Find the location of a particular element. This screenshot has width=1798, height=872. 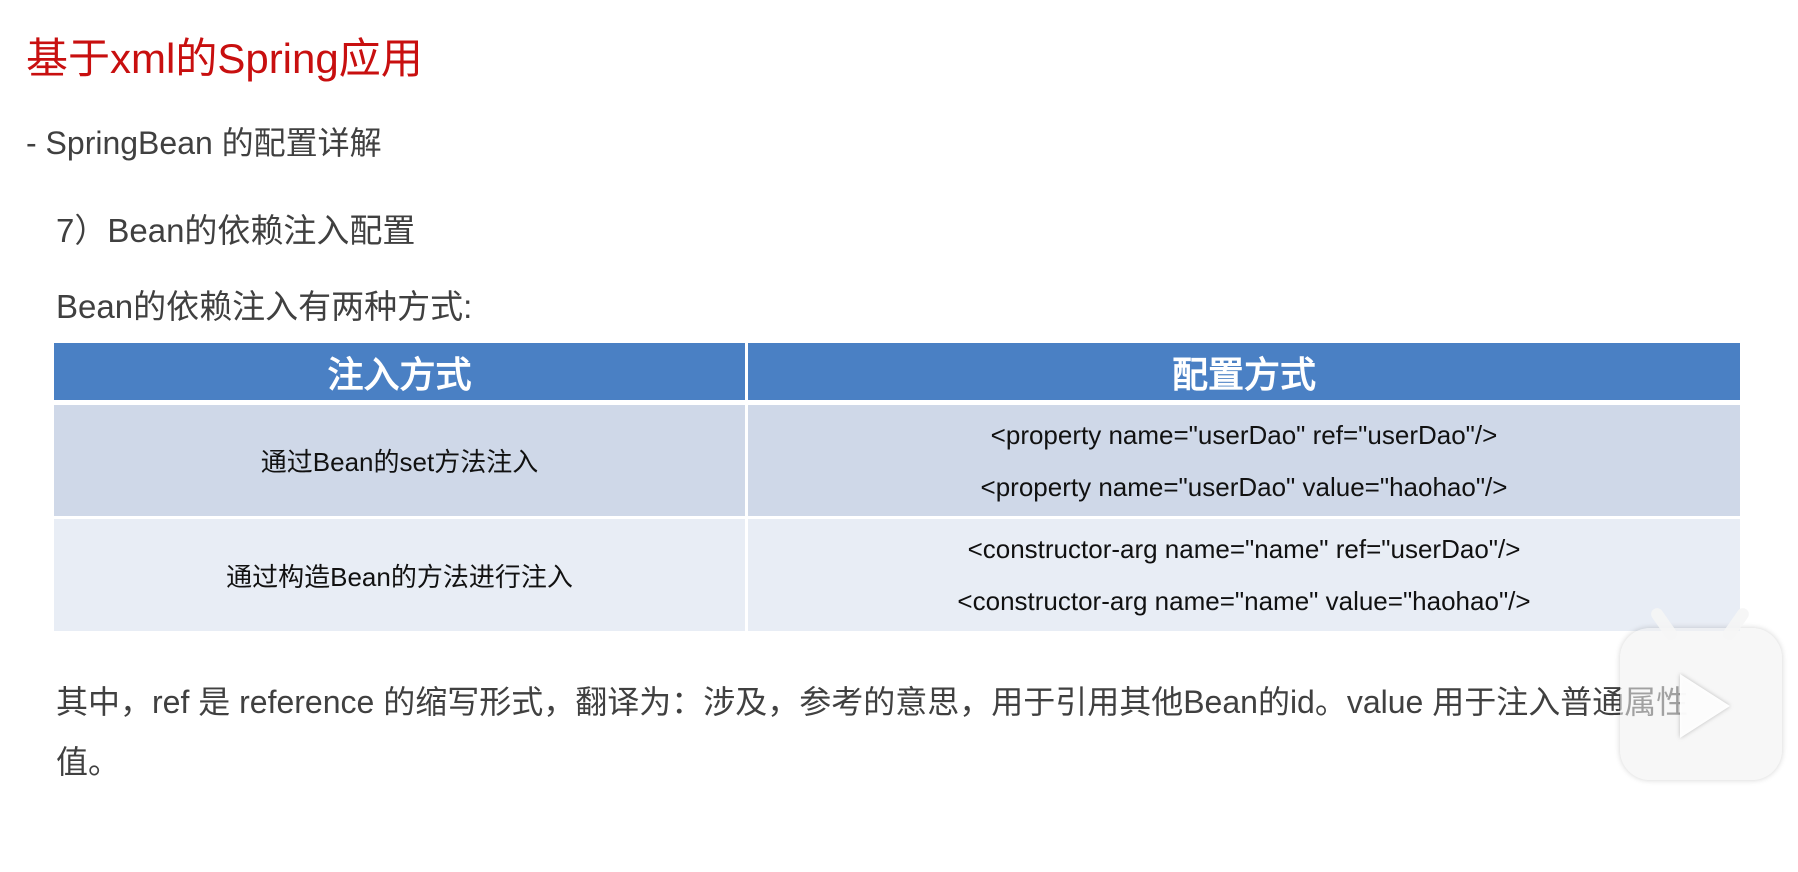

video-play-button is located at coordinates (1701, 692).